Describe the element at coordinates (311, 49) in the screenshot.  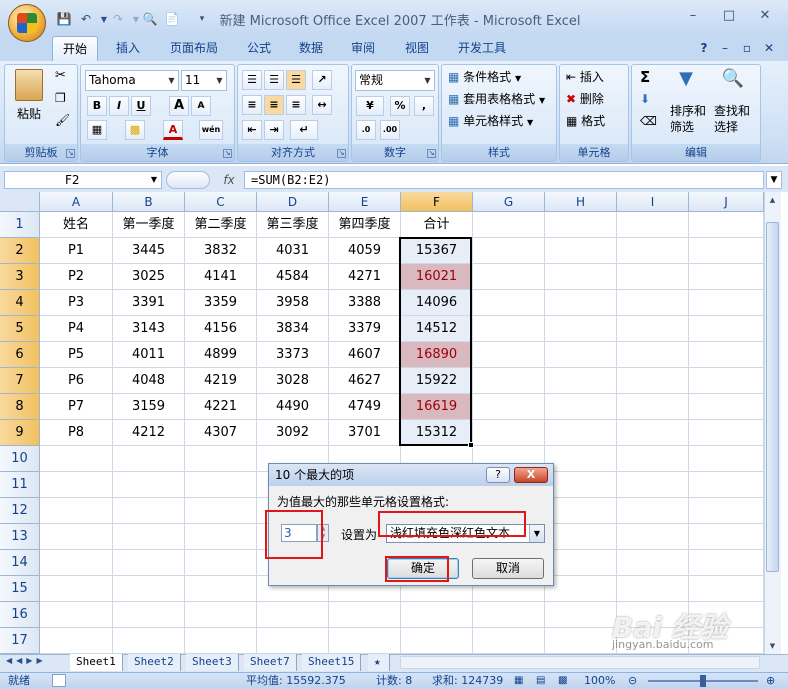
I see `tab-data: 数据` at that location.